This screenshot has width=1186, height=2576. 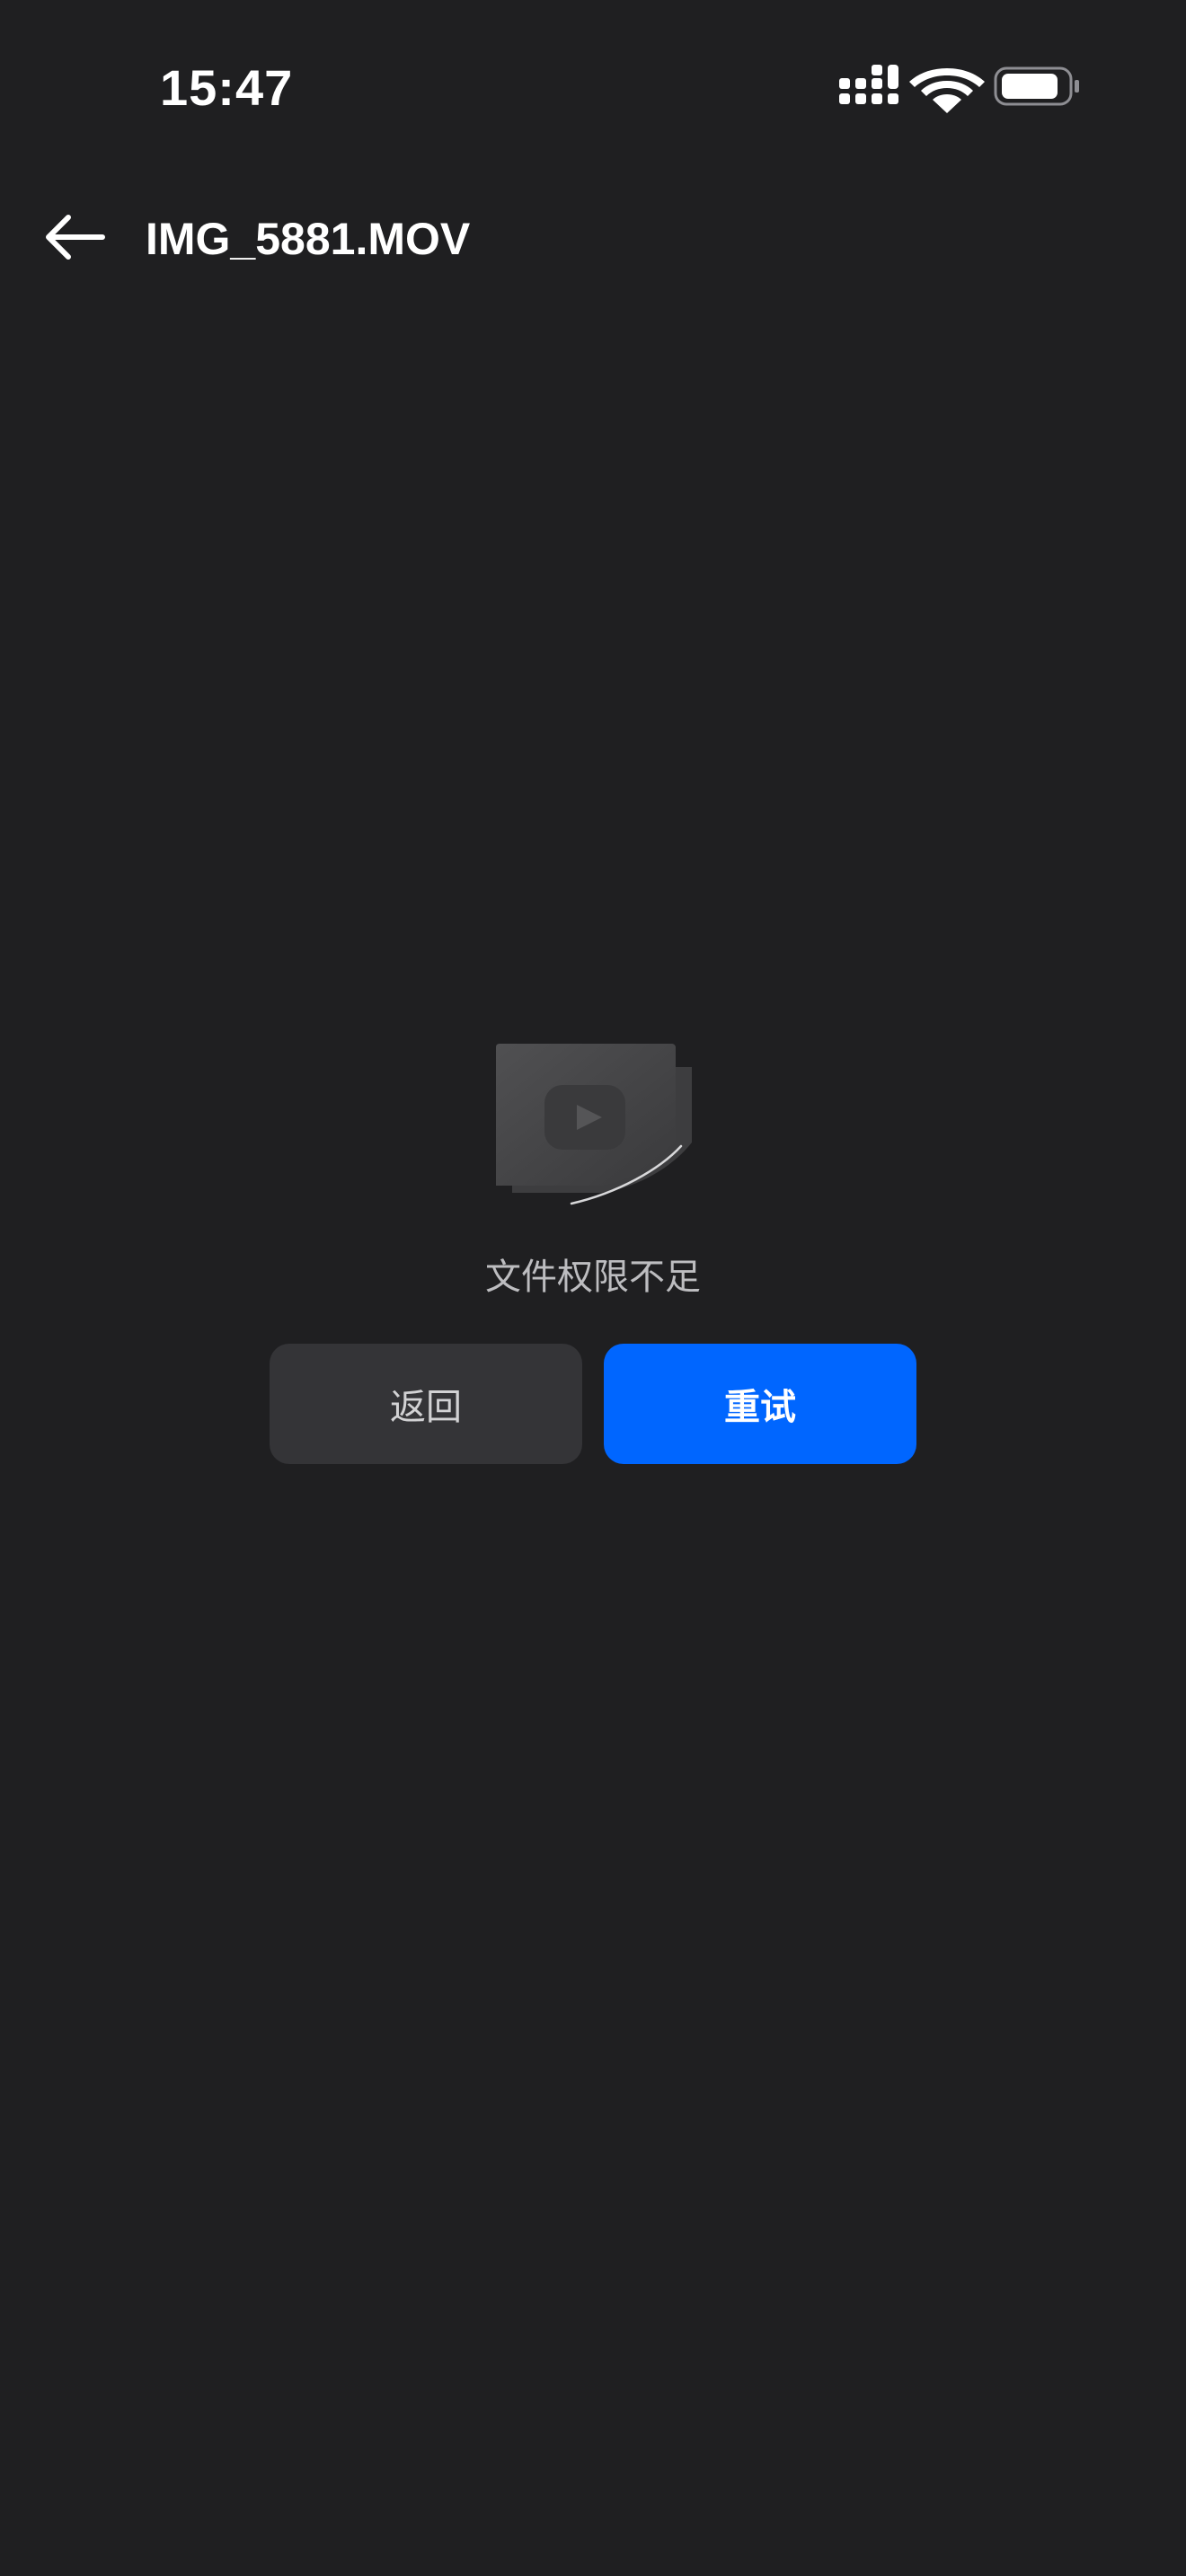 I want to click on battery-icon, so click(x=1036, y=86).